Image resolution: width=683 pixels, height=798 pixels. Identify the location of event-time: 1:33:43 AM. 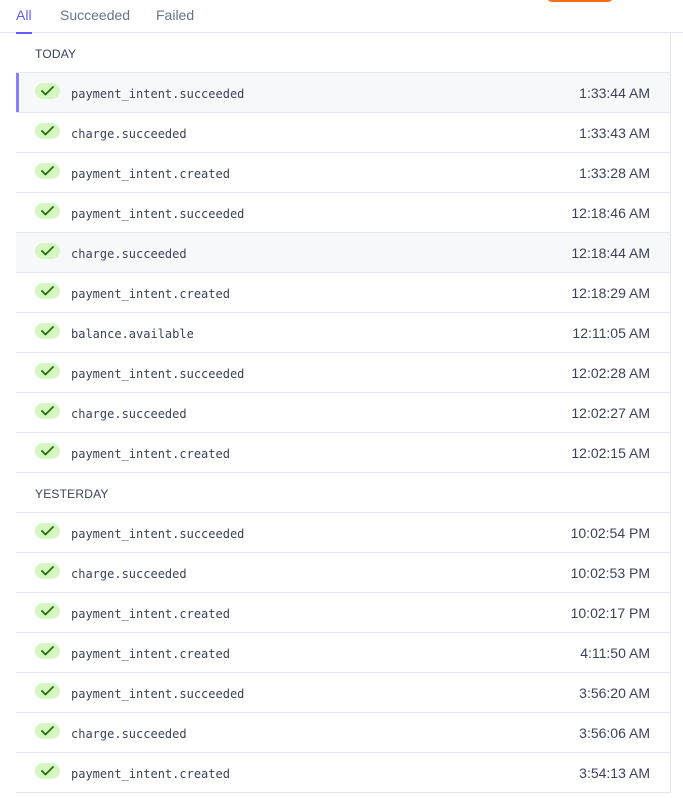
(614, 133).